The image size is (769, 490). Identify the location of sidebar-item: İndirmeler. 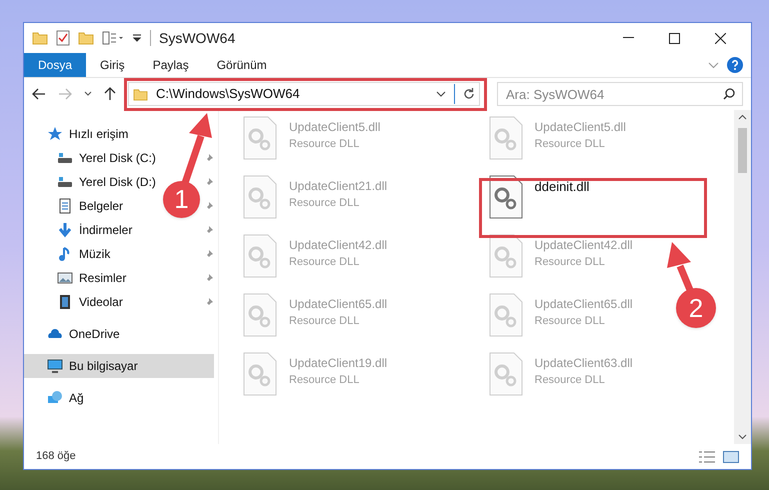
(78, 230).